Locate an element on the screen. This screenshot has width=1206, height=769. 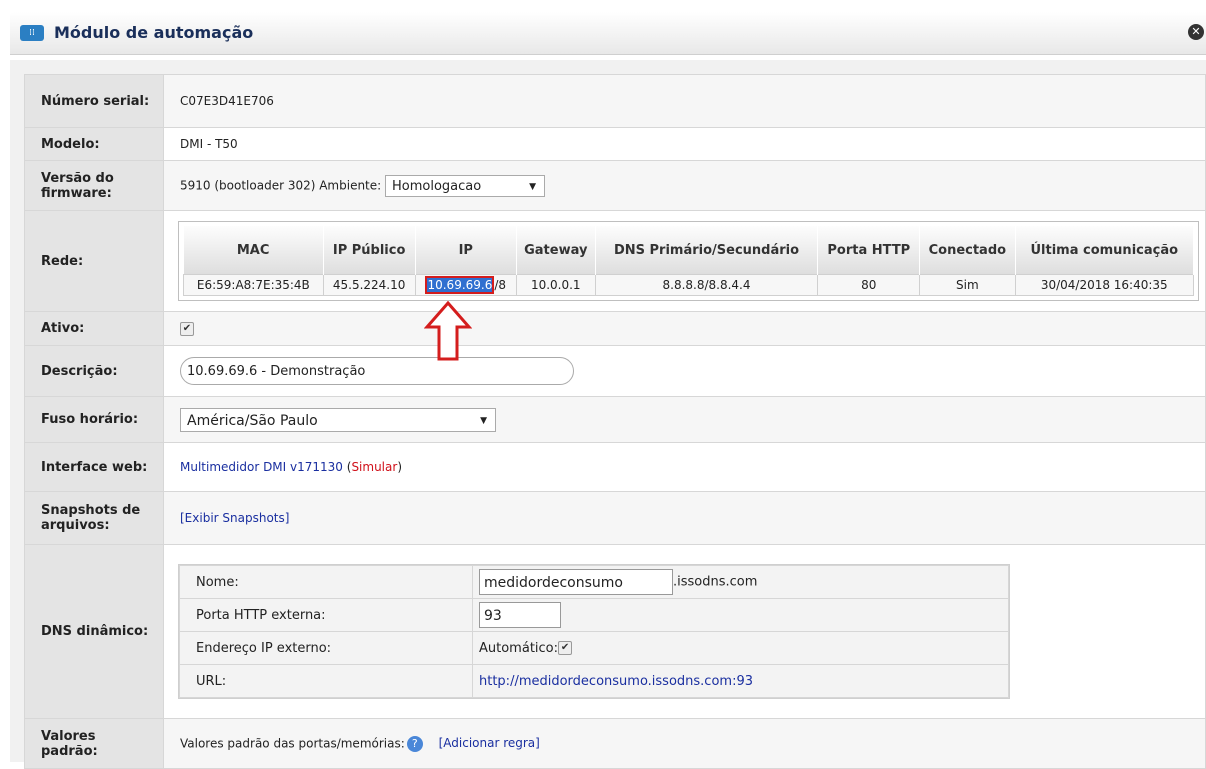
cell-last-comm: 30/04/2018 16:40:35 is located at coordinates (1104, 285).